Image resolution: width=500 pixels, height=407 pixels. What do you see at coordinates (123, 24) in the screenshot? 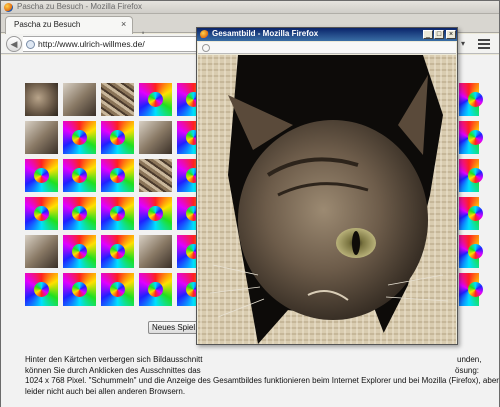
I see `tab-close-icon: ×` at bounding box center [123, 24].